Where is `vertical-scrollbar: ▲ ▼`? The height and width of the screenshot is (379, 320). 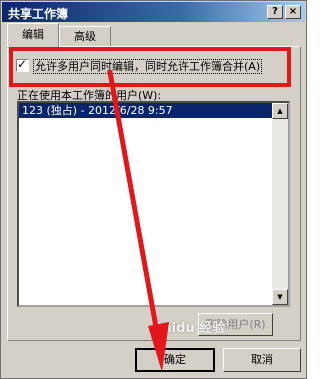
vertical-scrollbar: ▲ ▼ is located at coordinates (280, 204).